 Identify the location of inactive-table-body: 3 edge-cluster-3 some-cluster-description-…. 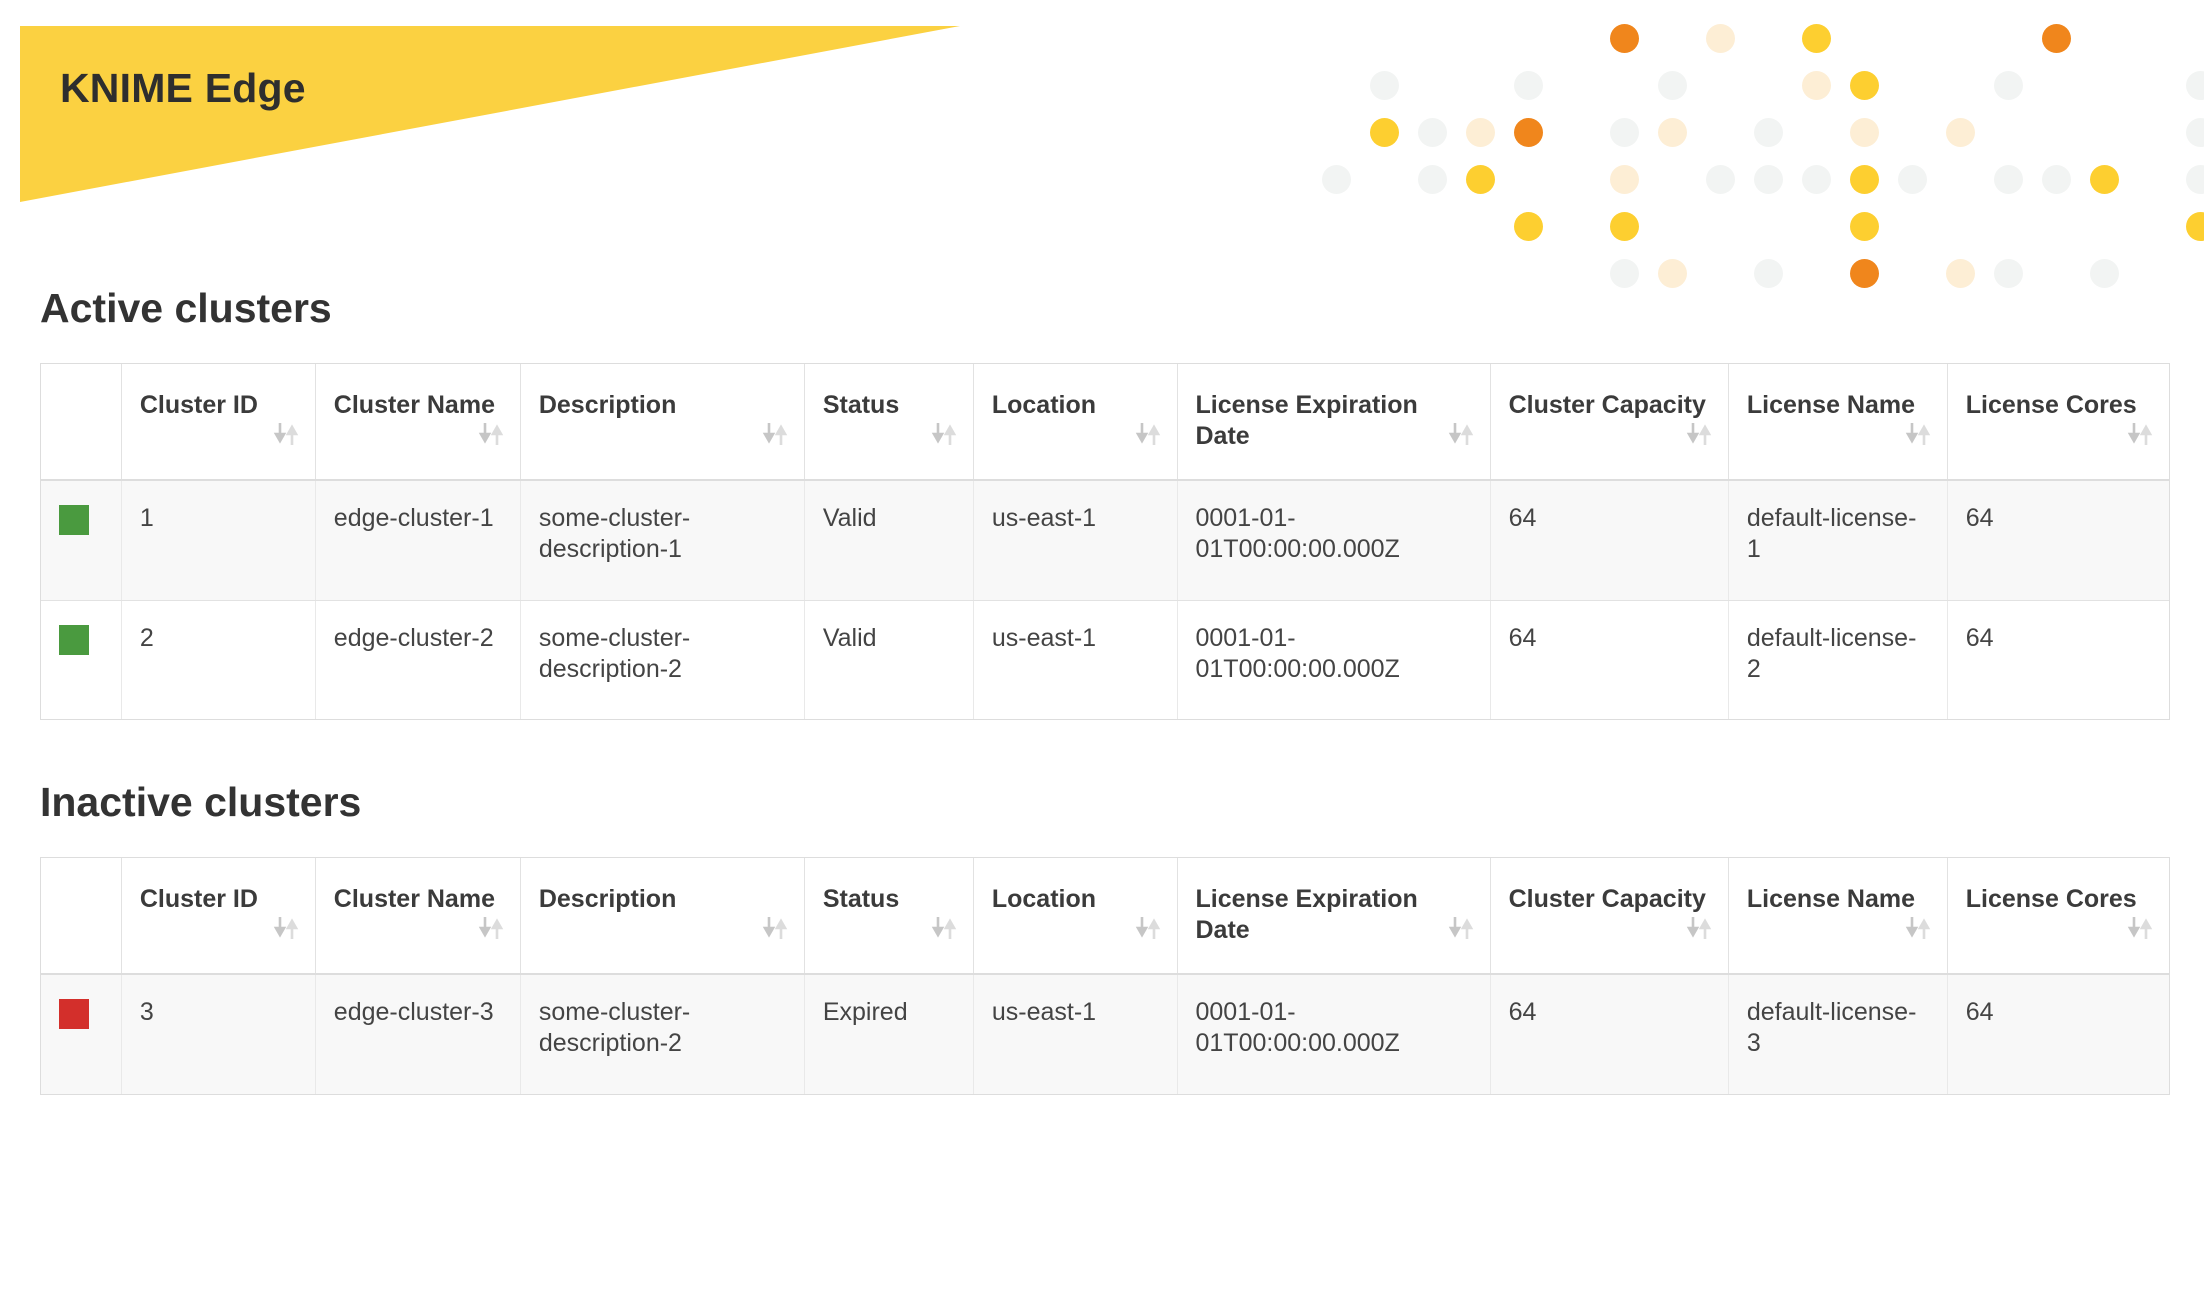
(1105, 1034).